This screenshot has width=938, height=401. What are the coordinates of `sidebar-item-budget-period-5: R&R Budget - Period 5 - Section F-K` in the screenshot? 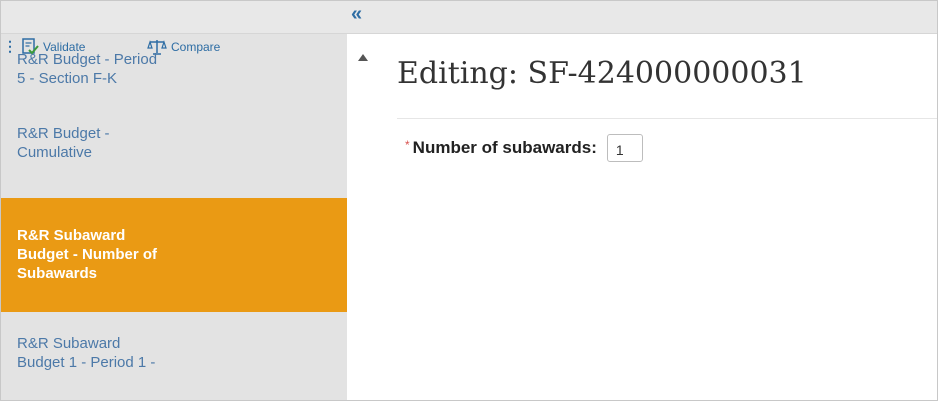 It's located at (174, 82).